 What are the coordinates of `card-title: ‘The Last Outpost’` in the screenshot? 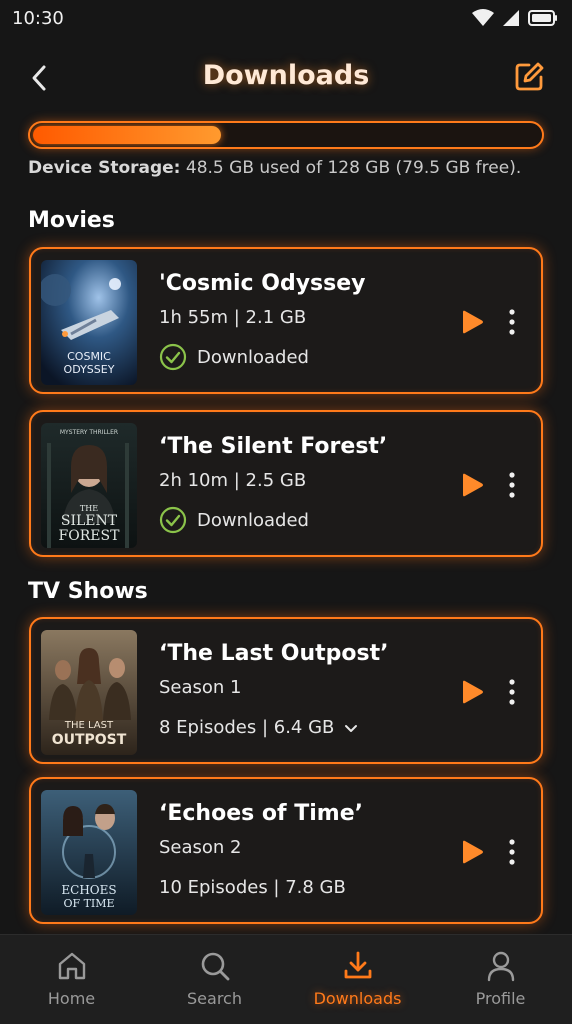 It's located at (274, 653).